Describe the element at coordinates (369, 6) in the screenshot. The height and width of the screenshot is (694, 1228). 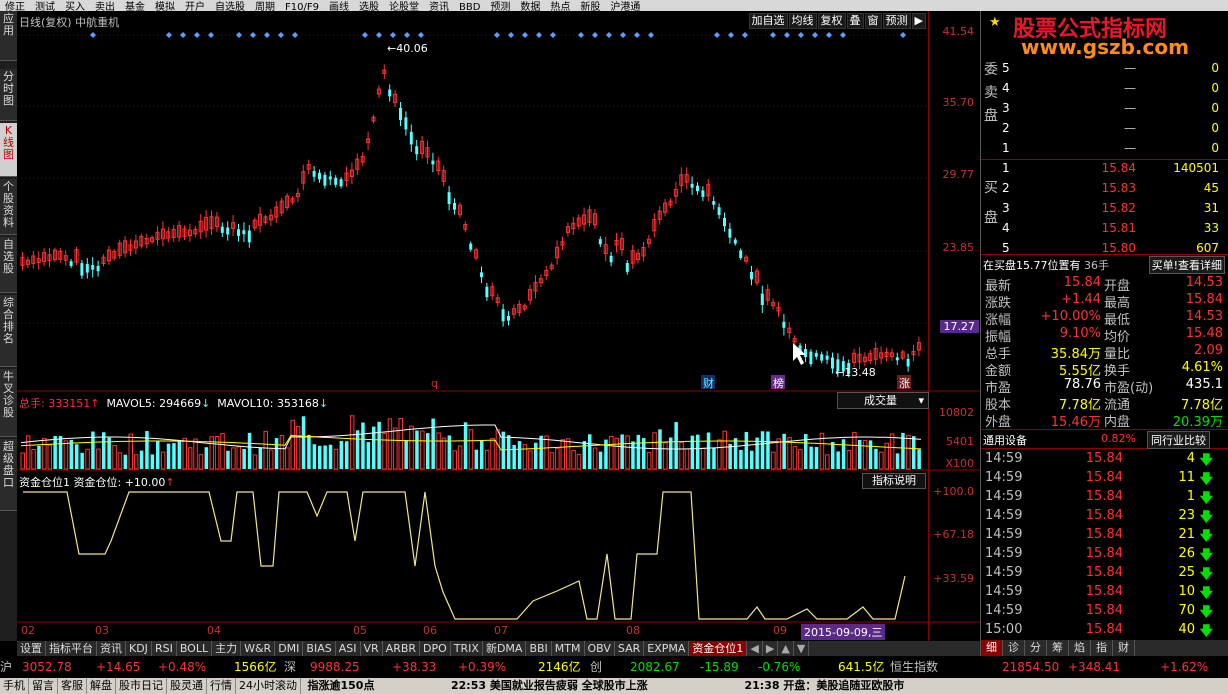
I see `menu-item: 选股` at that location.